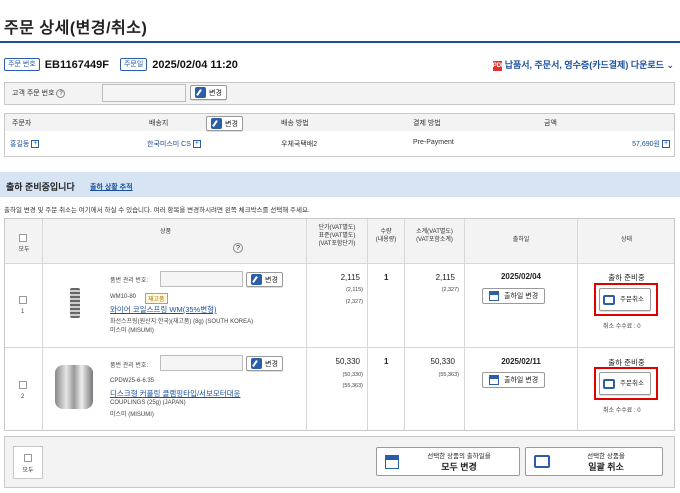  Describe the element at coordinates (583, 64) in the screenshot. I see `download-link: PDF납품서, 주문서, 영수증(카드결제) 다운로드 ⌄` at that location.